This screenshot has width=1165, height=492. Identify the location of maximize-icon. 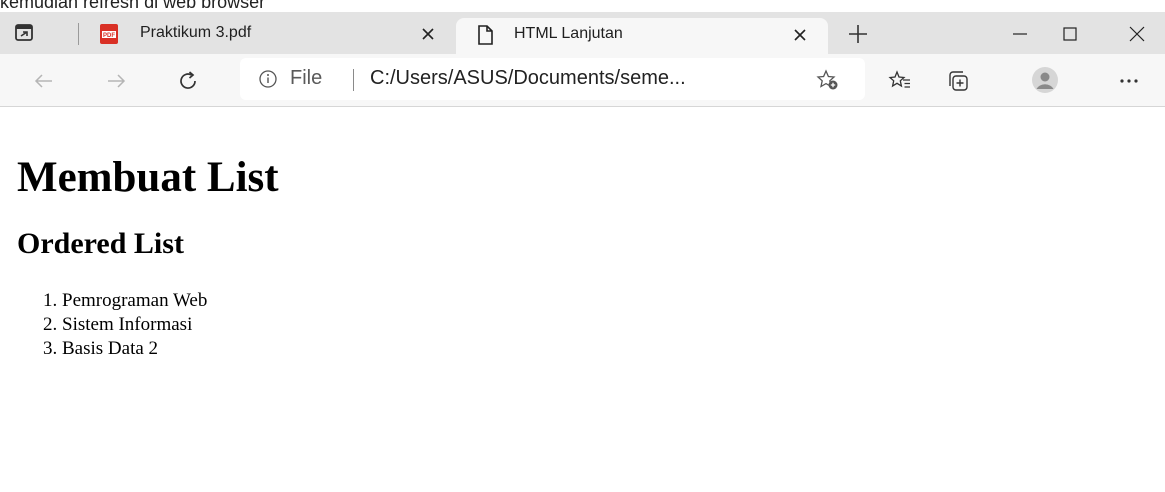
(1070, 34).